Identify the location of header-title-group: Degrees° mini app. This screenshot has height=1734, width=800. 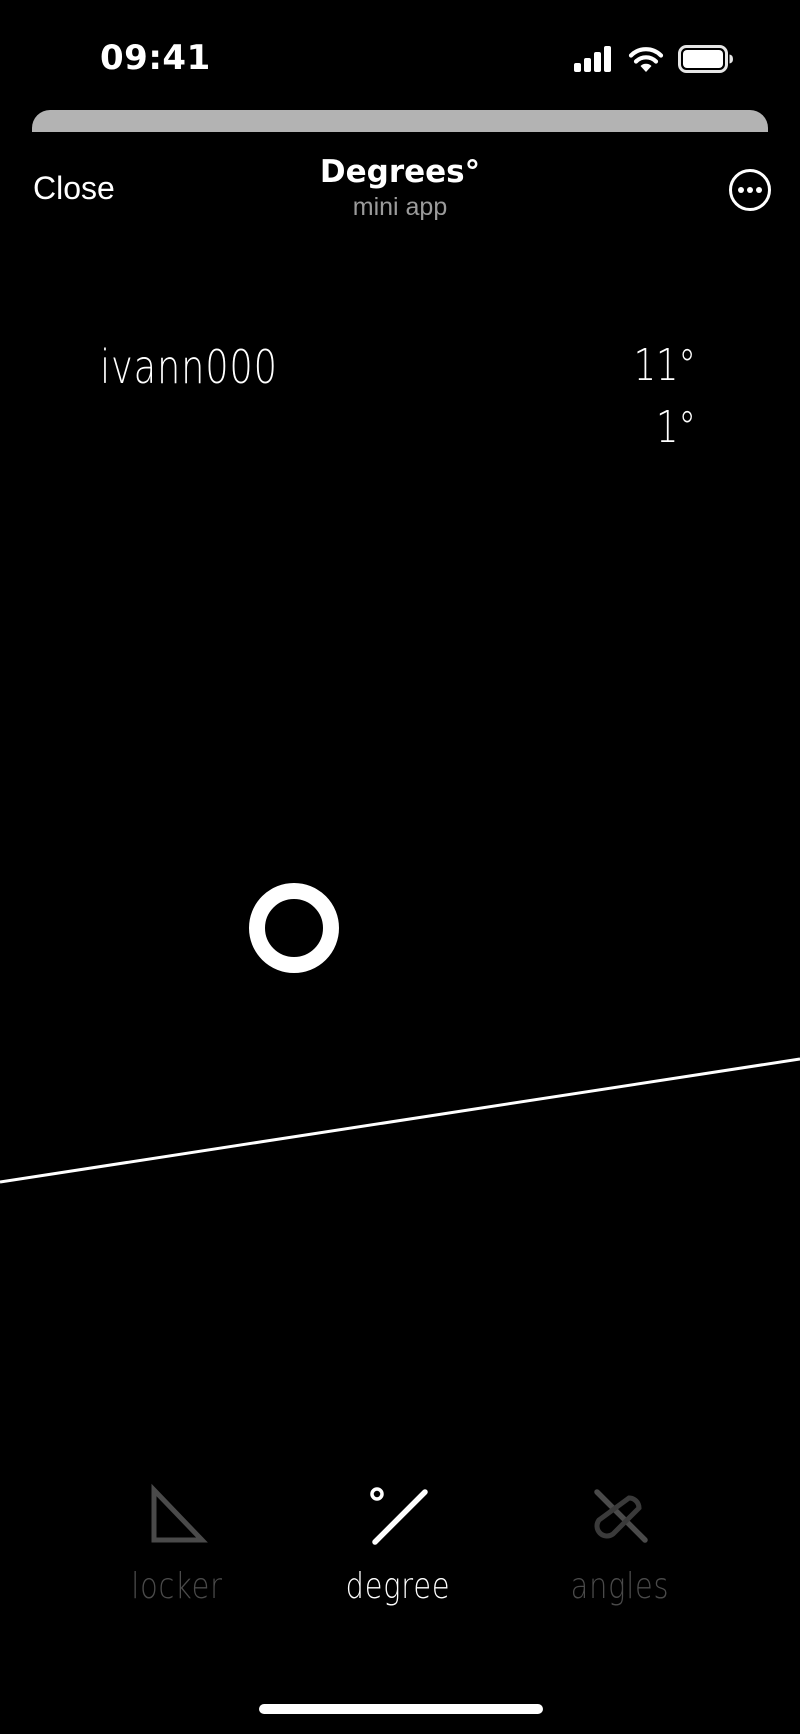
(400, 187).